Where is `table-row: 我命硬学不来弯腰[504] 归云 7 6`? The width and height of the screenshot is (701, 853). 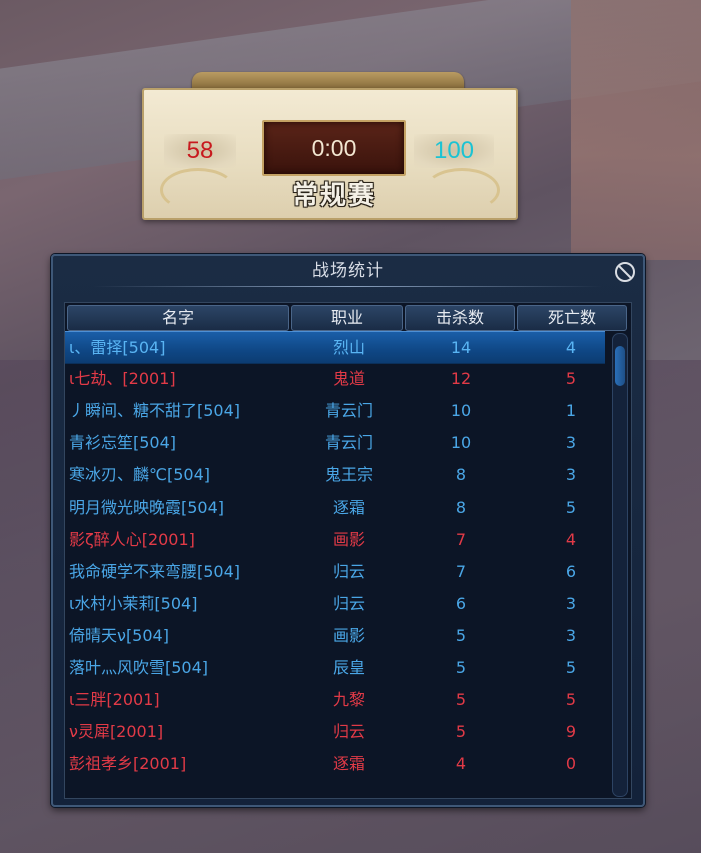 table-row: 我命硬学不来弯腰[504] 归云 7 6 is located at coordinates (335, 571).